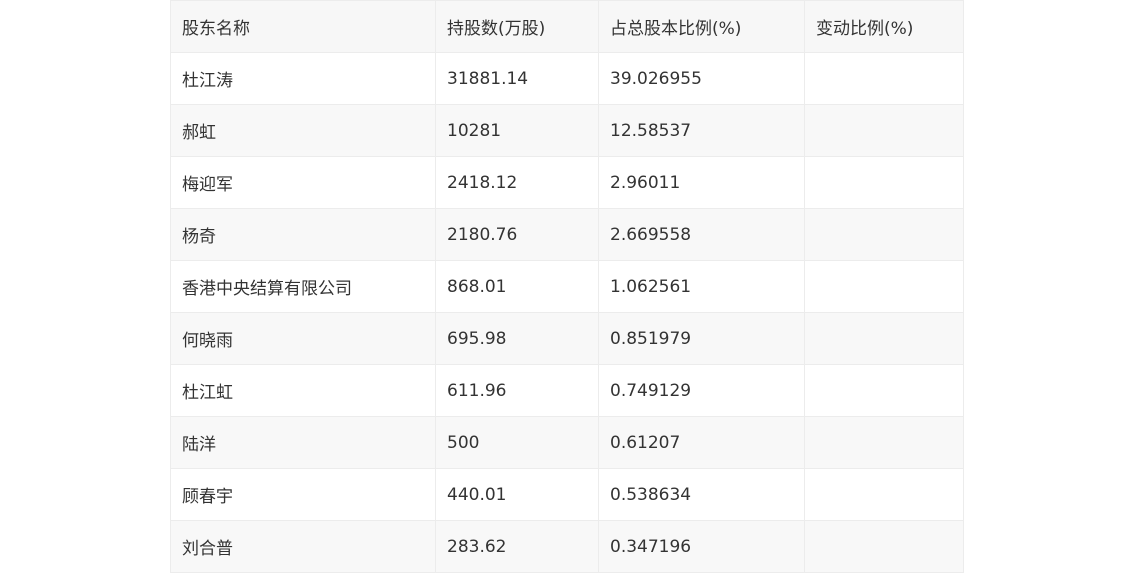 The image size is (1134, 573). Describe the element at coordinates (517, 234) in the screenshot. I see `cell-shares-held: 2180.76` at that location.